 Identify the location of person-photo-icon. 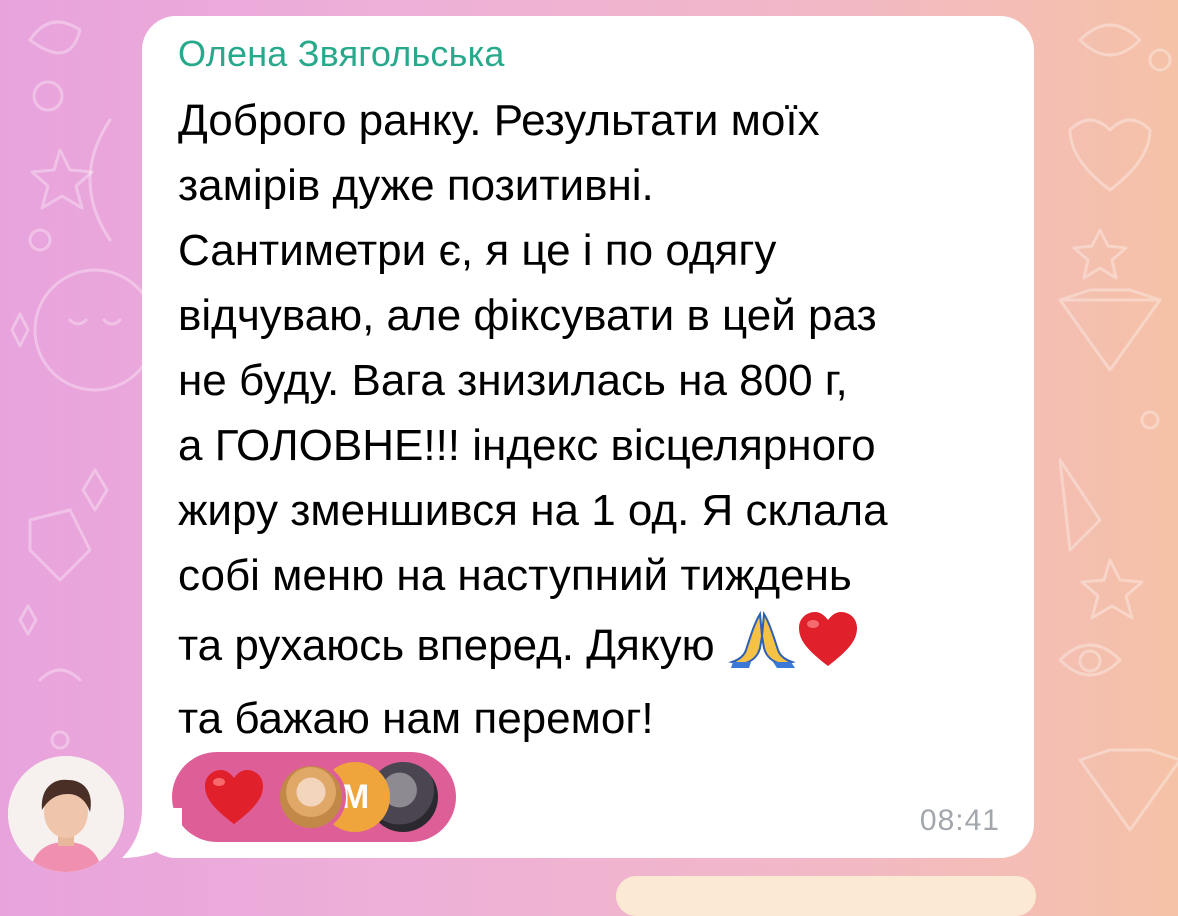
(66, 814).